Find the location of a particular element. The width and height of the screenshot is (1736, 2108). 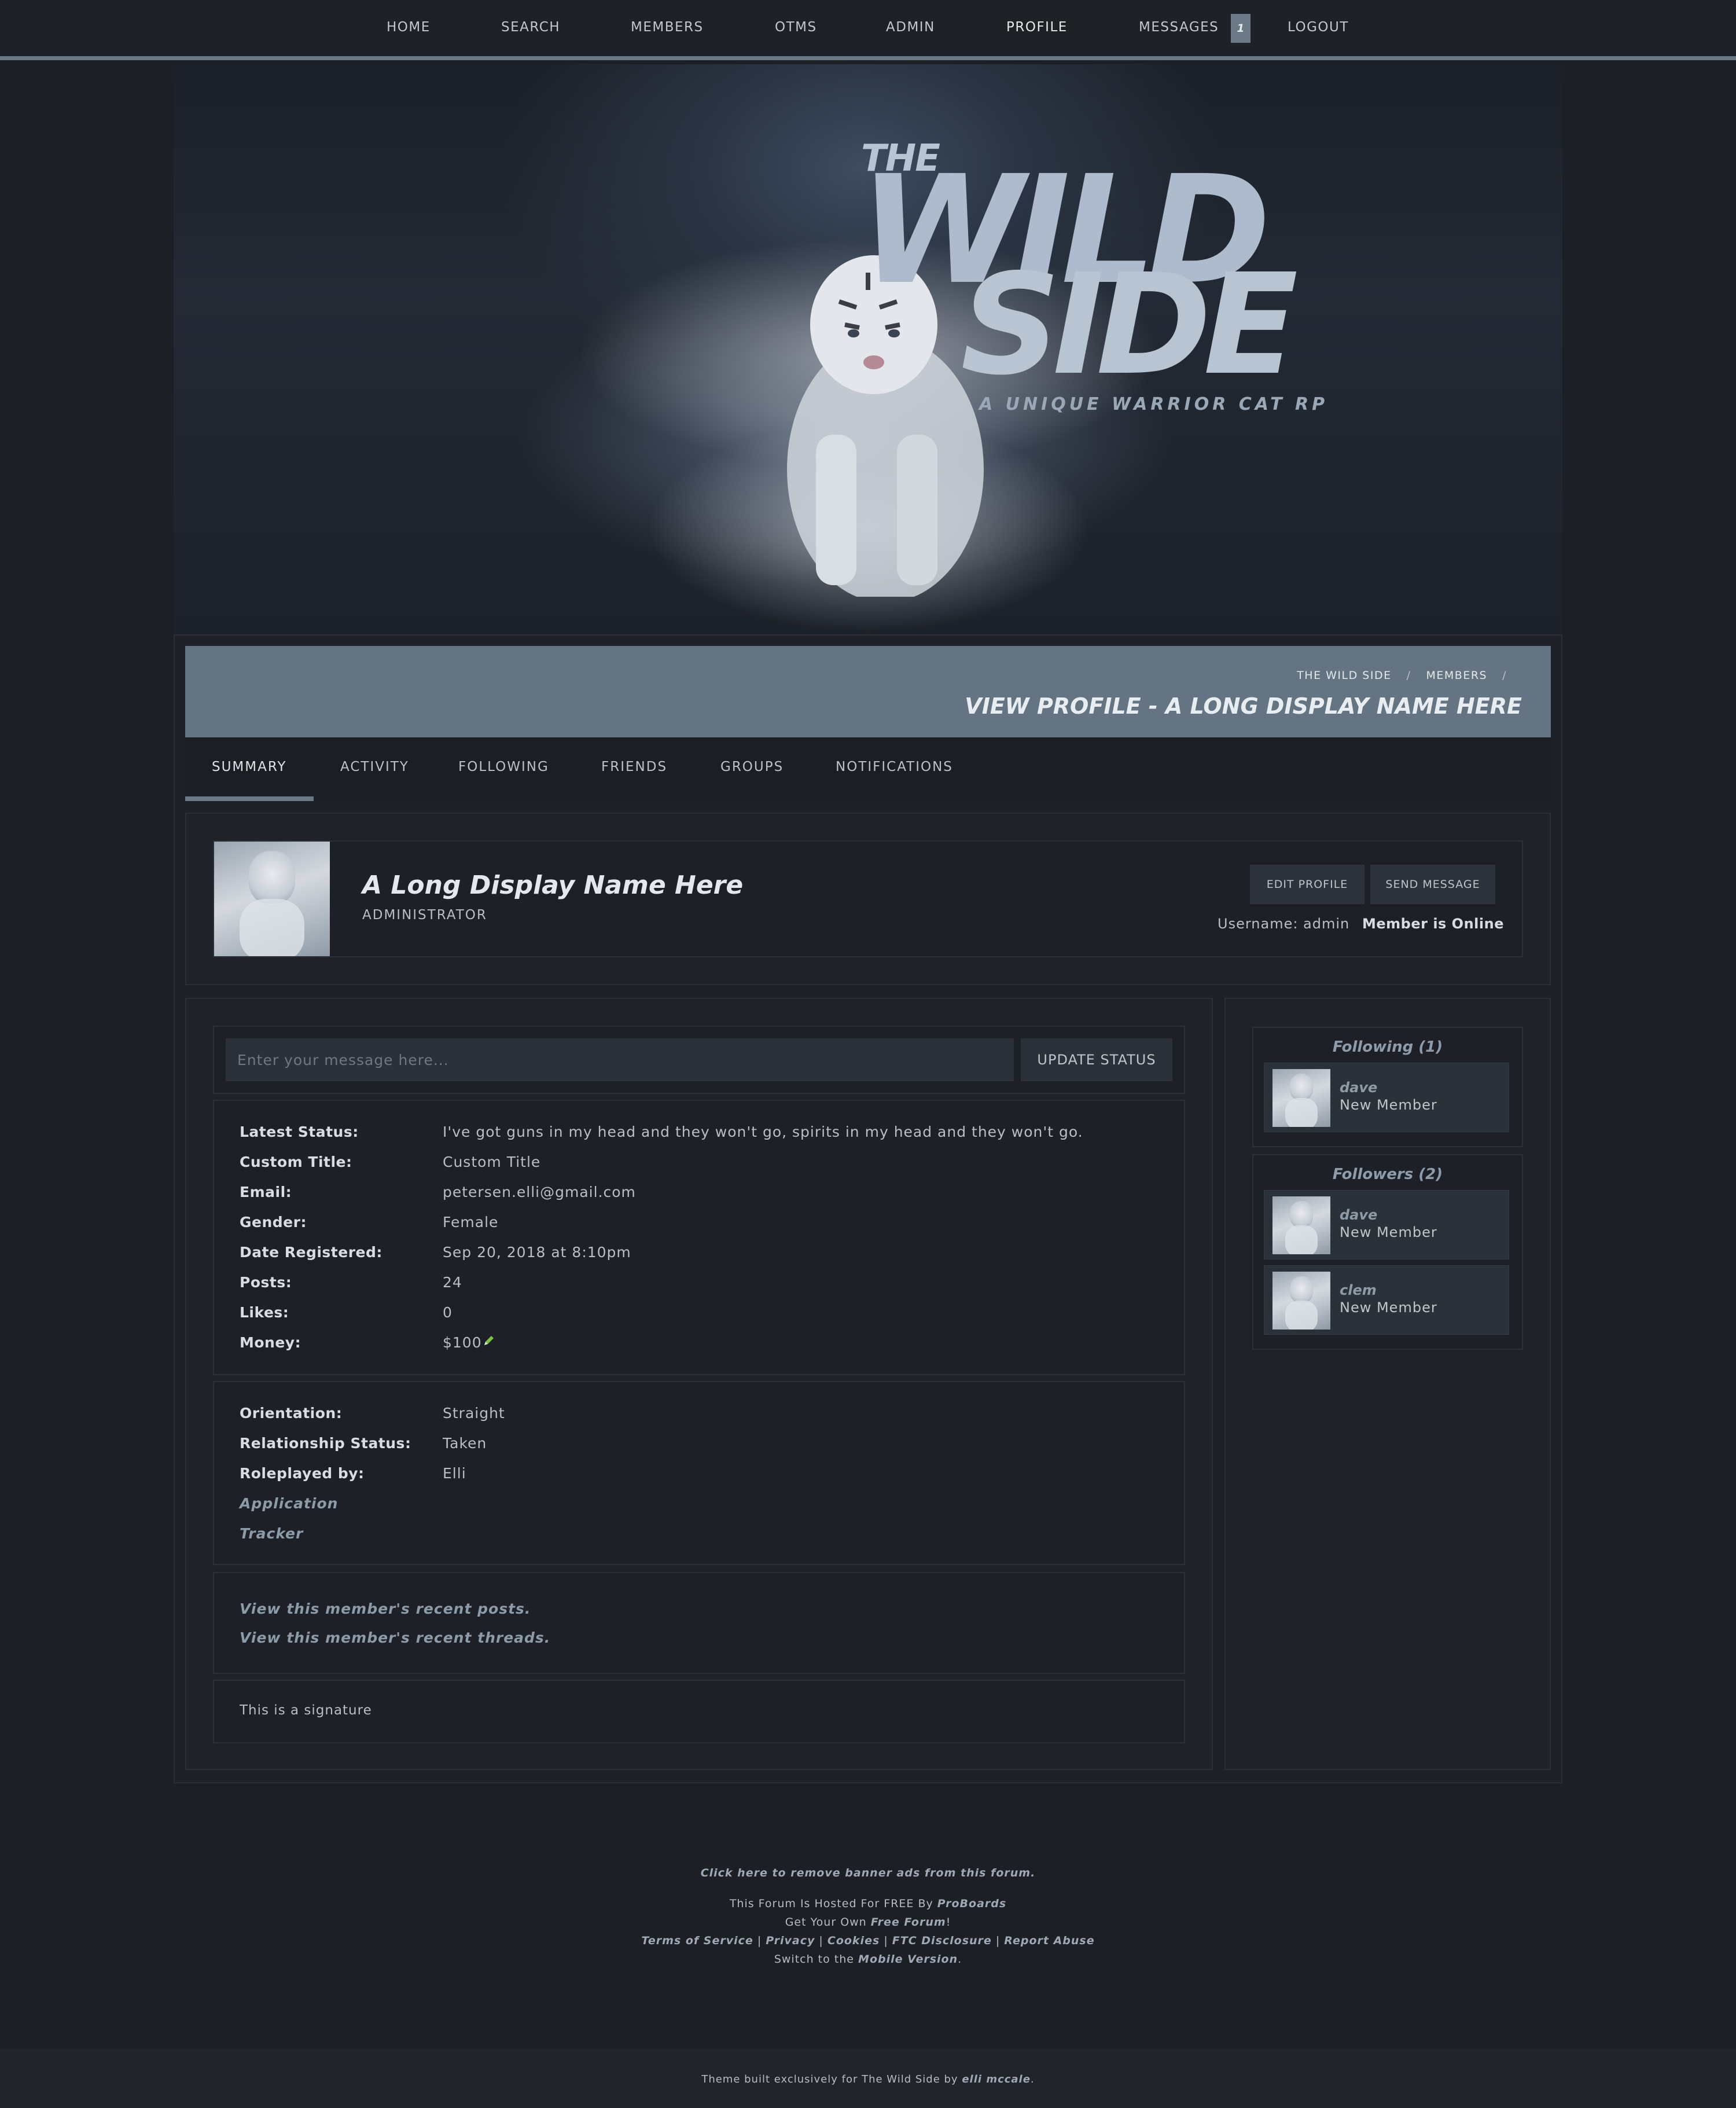

info-label: Gender: is located at coordinates (273, 1222).